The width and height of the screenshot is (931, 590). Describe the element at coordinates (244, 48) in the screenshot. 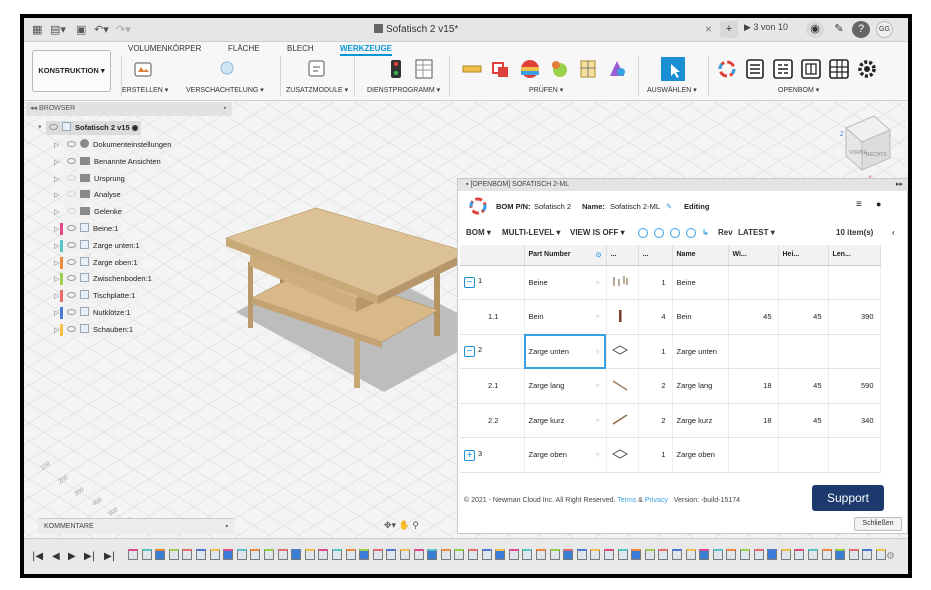

I see `tab-flaeche: FLÄCHE` at that location.